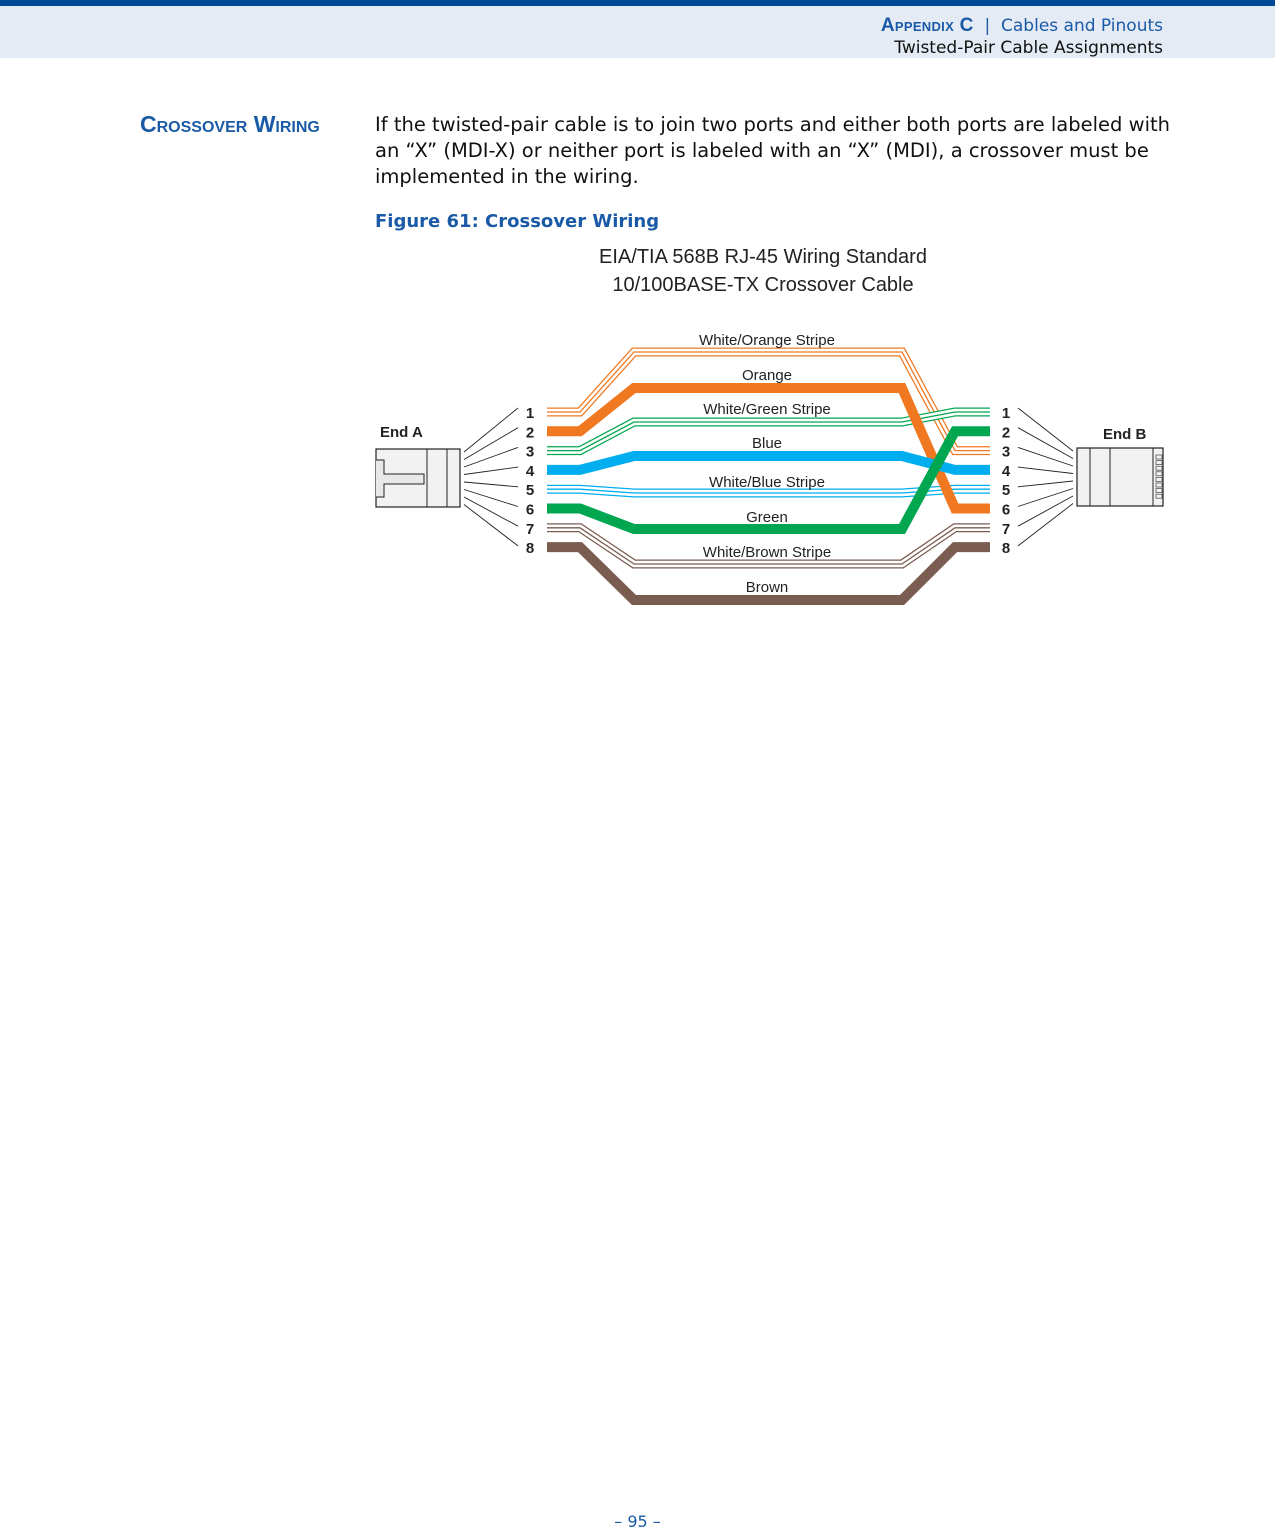  Describe the element at coordinates (1006, 490) in the screenshot. I see `pin-number-end-b: 5` at that location.